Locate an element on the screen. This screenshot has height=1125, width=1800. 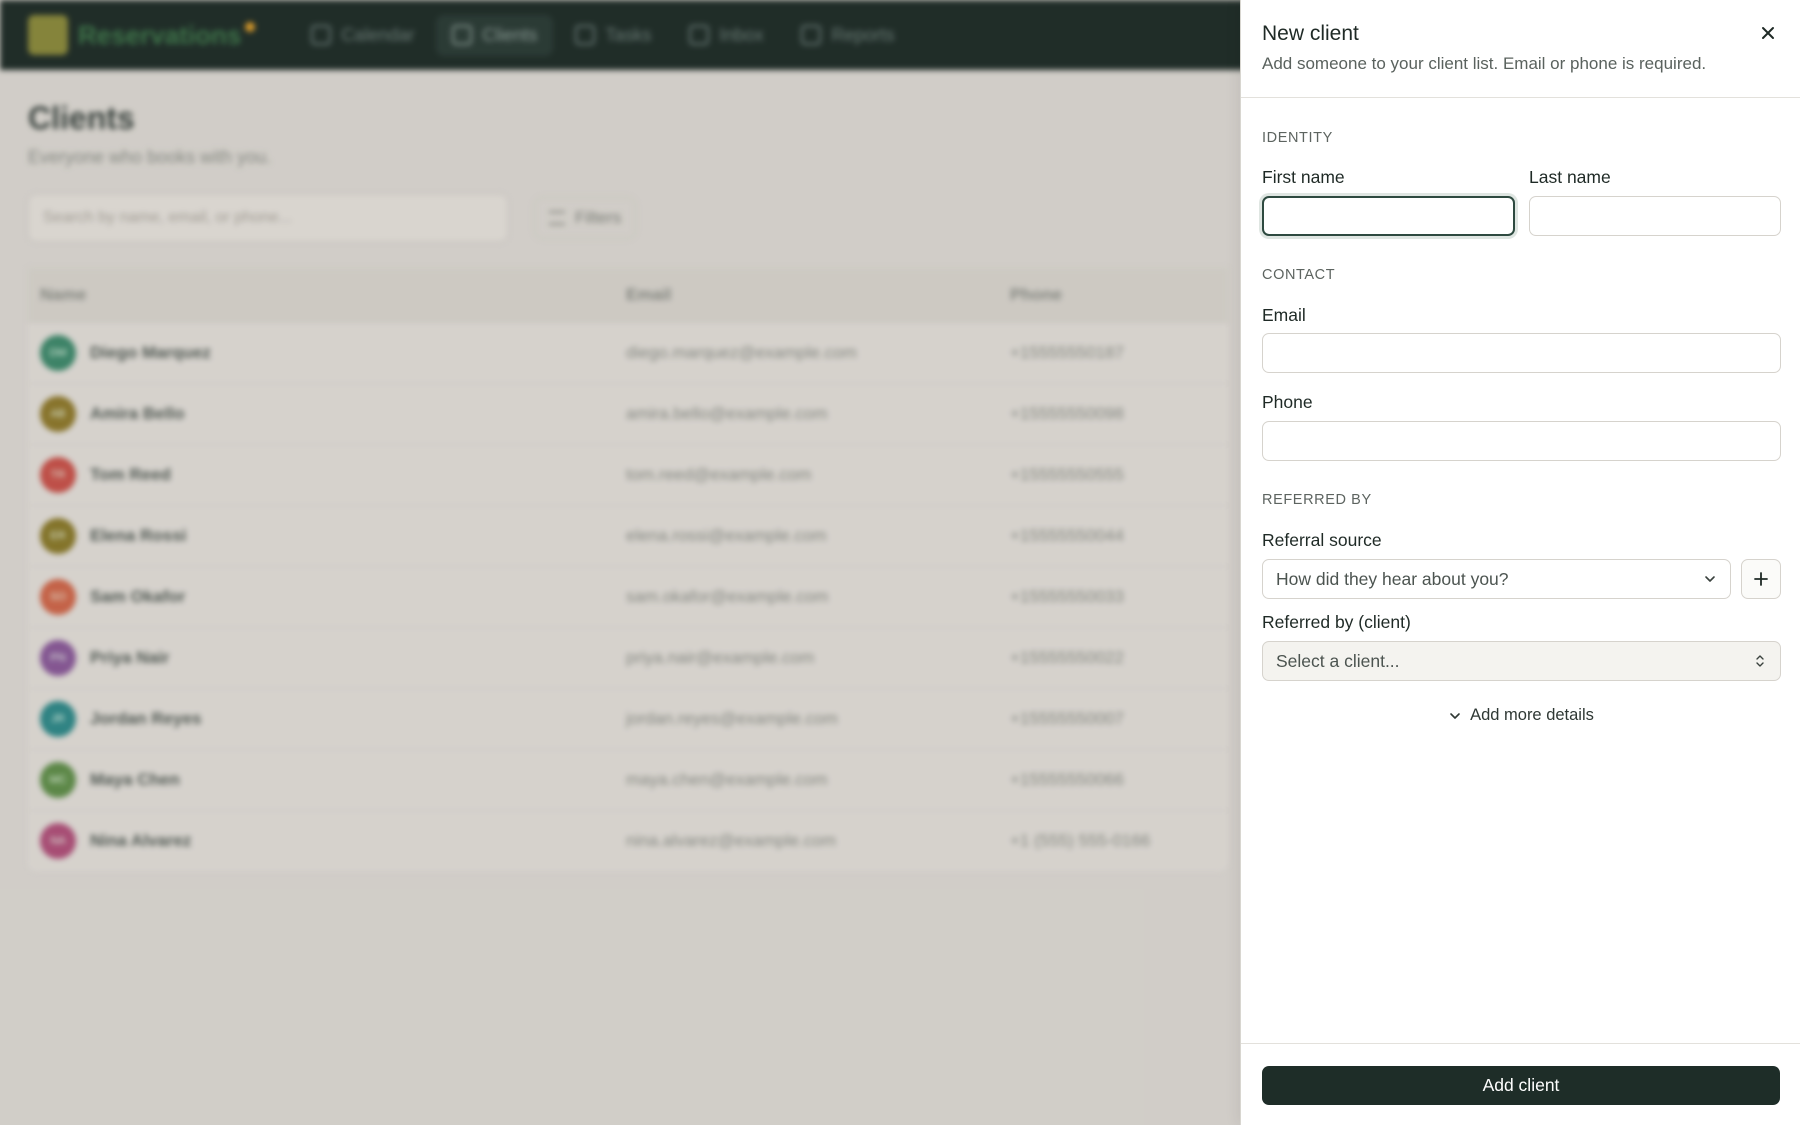
close-icon is located at coordinates (1768, 33).